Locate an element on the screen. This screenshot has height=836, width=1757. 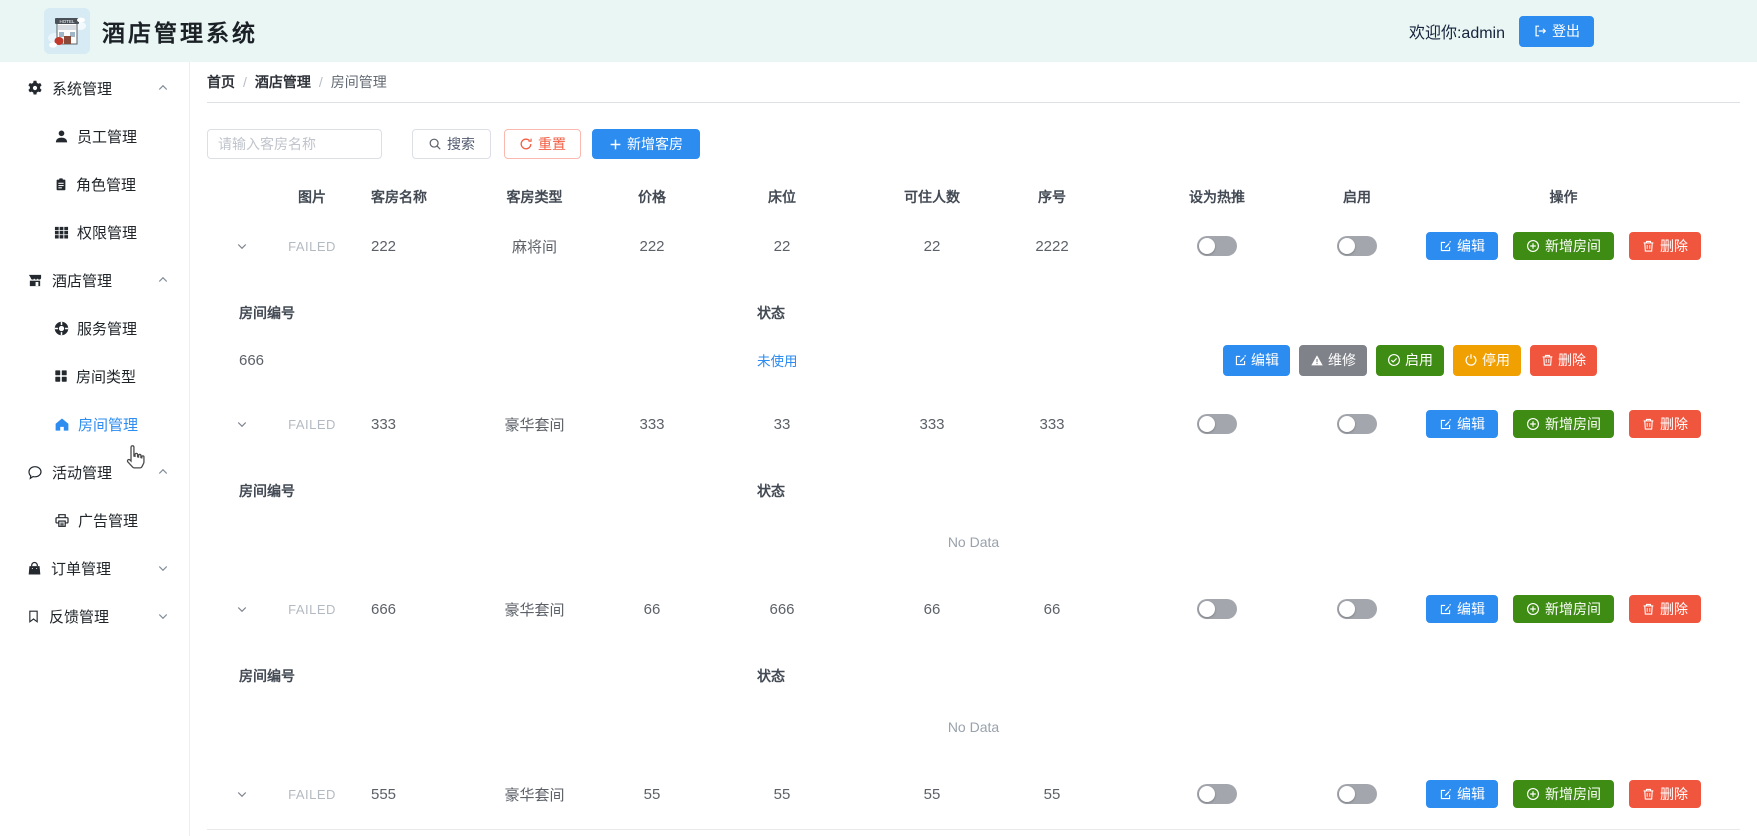
column-header-hot: 设为热推 is located at coordinates (1217, 197).